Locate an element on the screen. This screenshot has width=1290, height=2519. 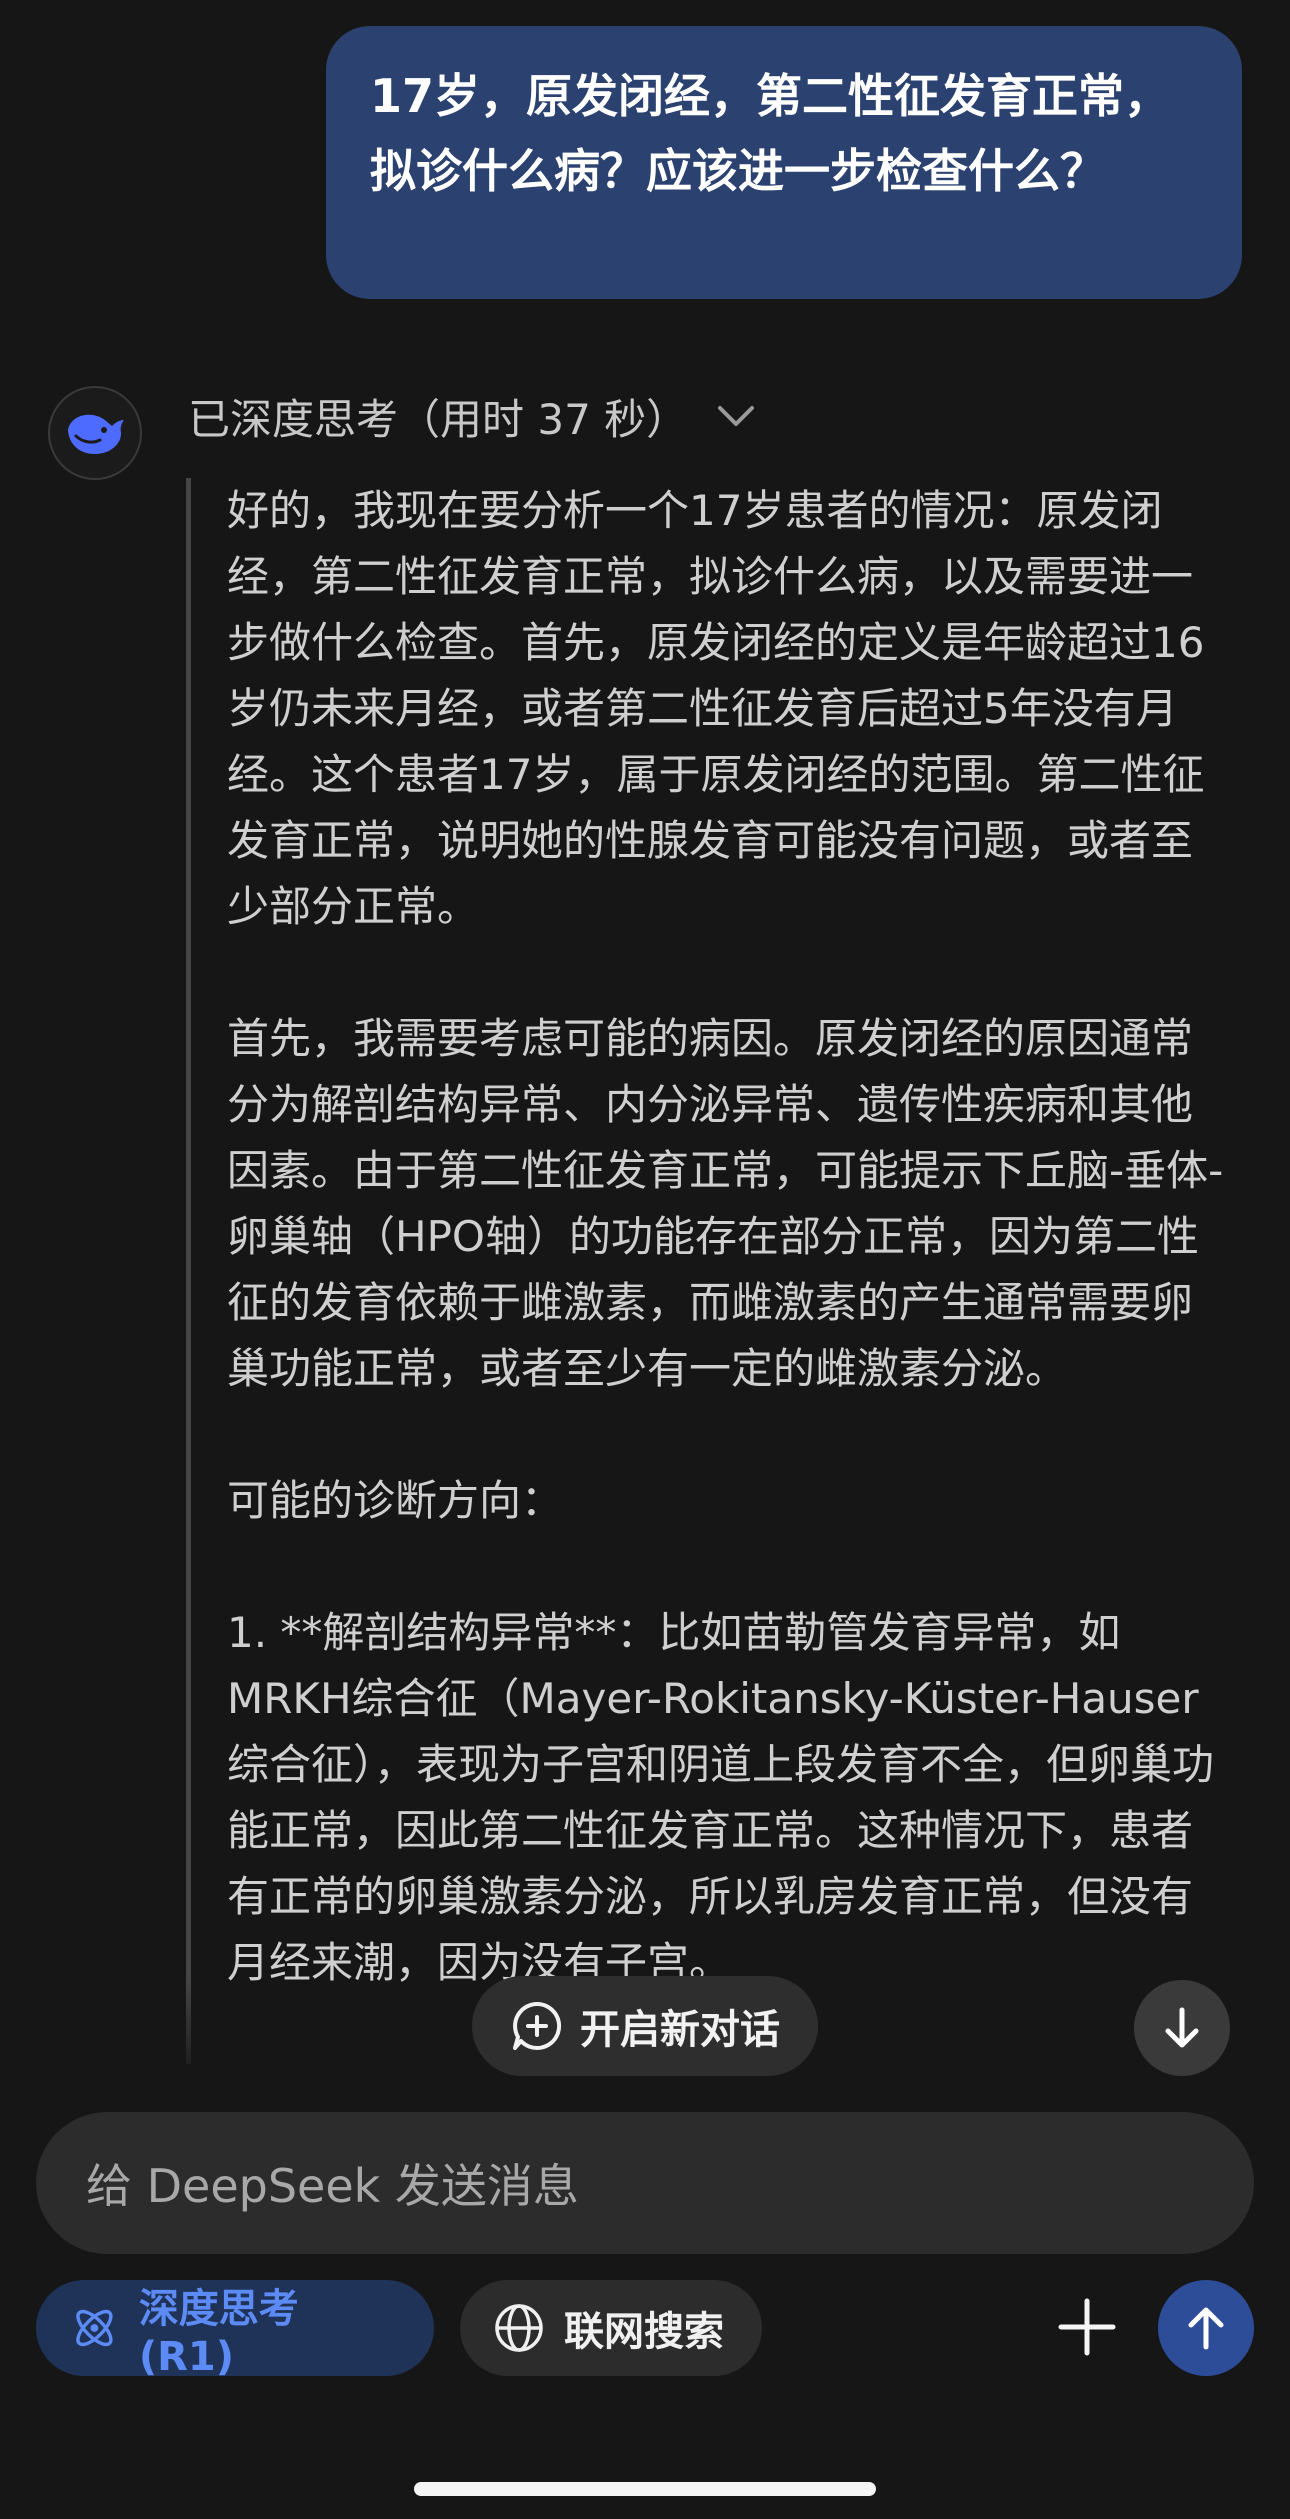
arrow-down-icon is located at coordinates (1182, 2027).